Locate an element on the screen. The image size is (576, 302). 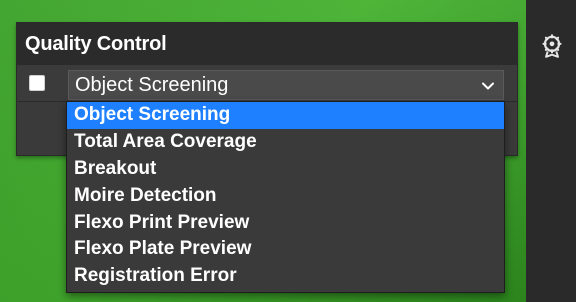
dropdown-option-moire-detection: Moire Detection is located at coordinates (285, 196).